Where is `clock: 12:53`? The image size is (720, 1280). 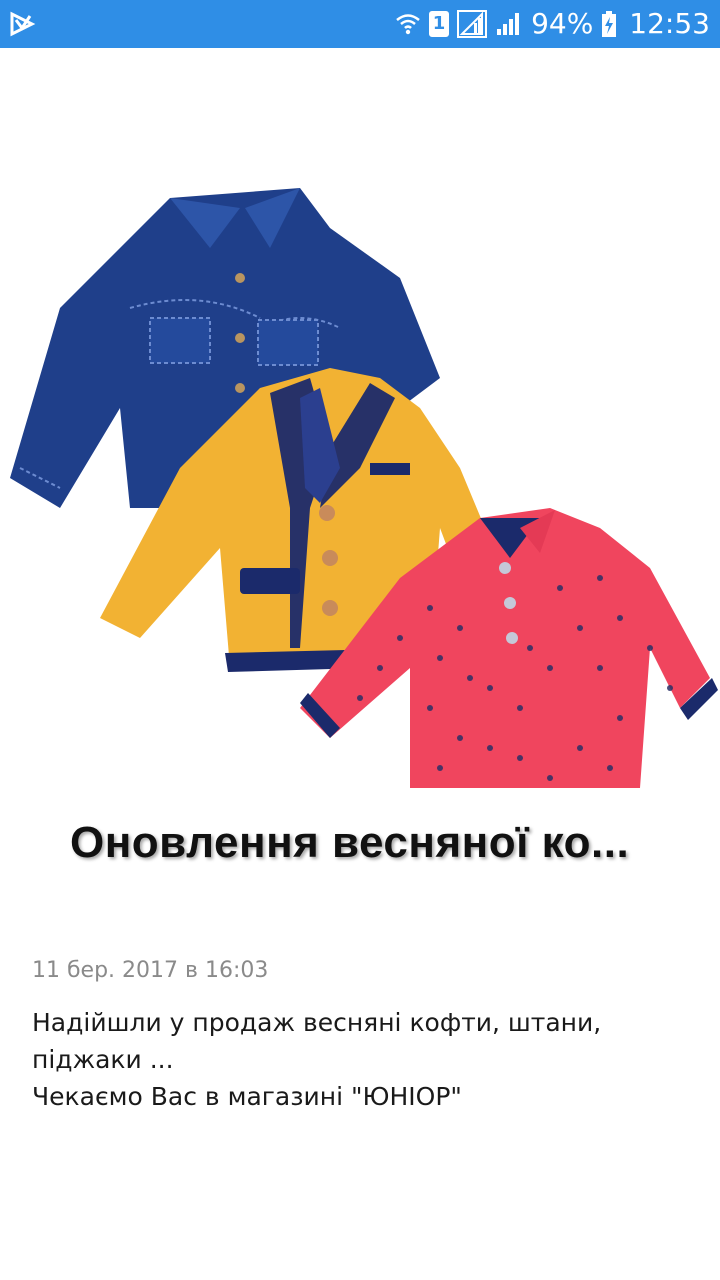 clock: 12:53 is located at coordinates (669, 23).